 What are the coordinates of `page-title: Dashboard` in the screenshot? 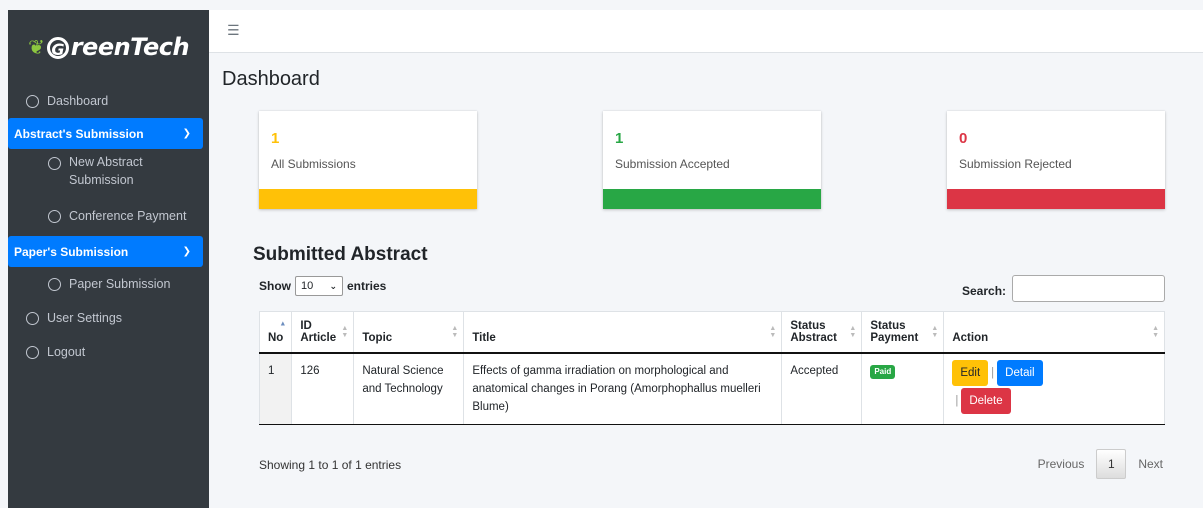 It's located at (271, 79).